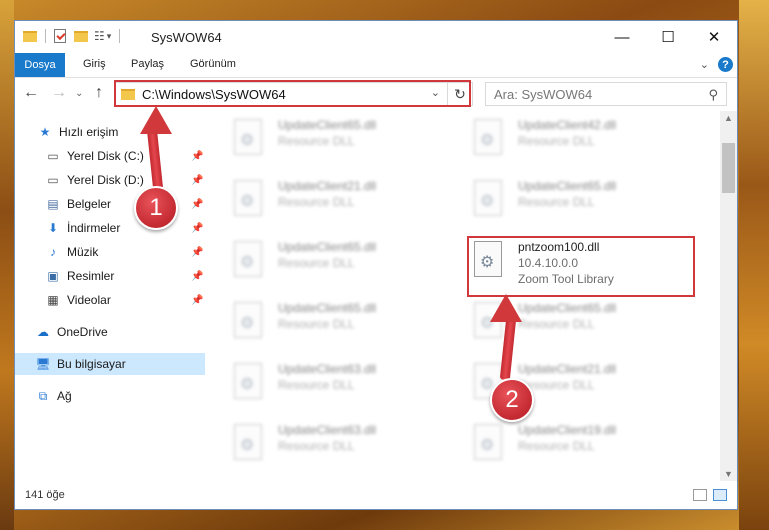 This screenshot has height=530, width=769. What do you see at coordinates (754, 265) in the screenshot?
I see `desktop-background-right` at bounding box center [754, 265].